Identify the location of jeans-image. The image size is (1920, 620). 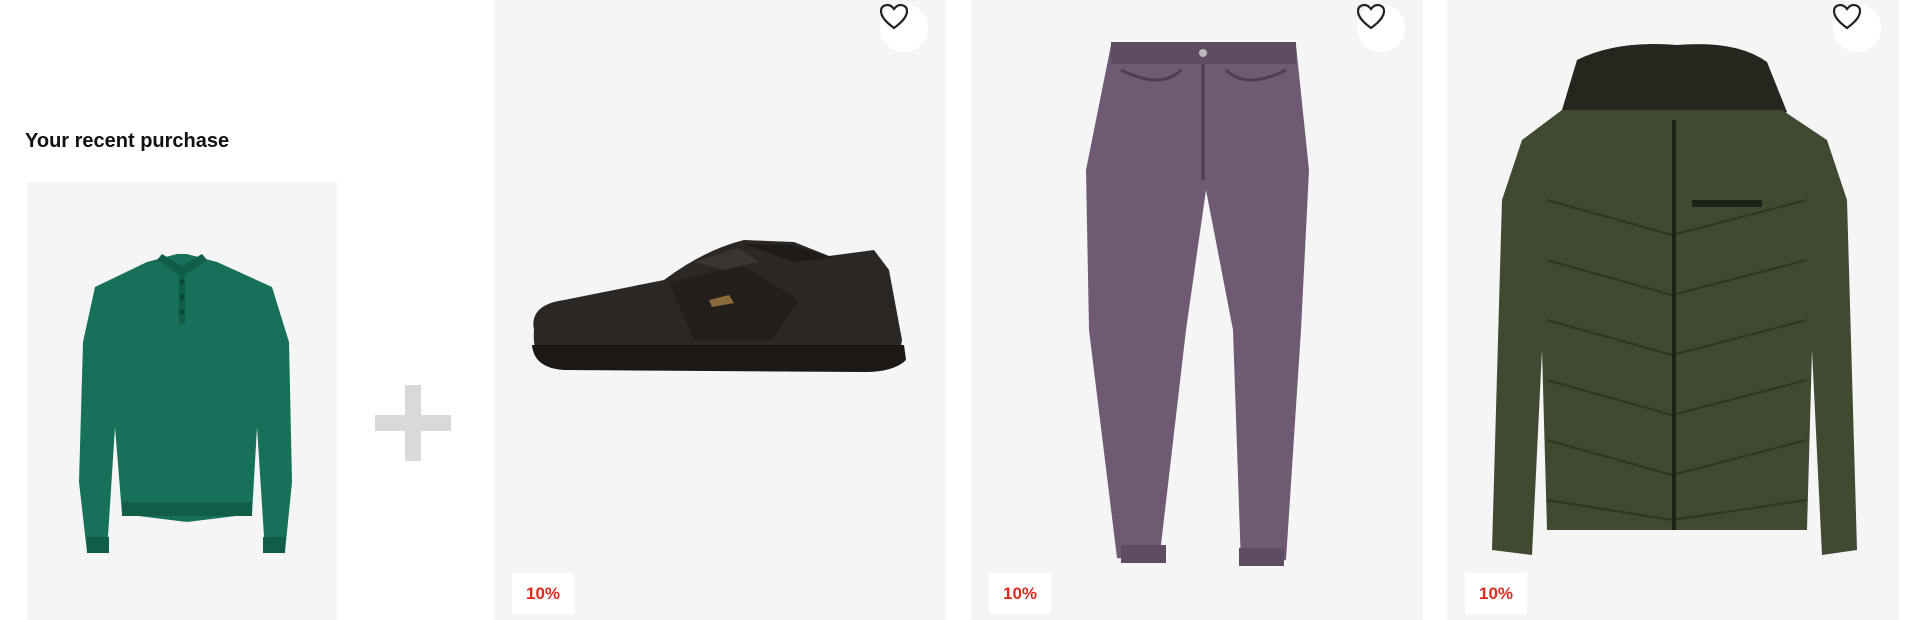
(1197, 304).